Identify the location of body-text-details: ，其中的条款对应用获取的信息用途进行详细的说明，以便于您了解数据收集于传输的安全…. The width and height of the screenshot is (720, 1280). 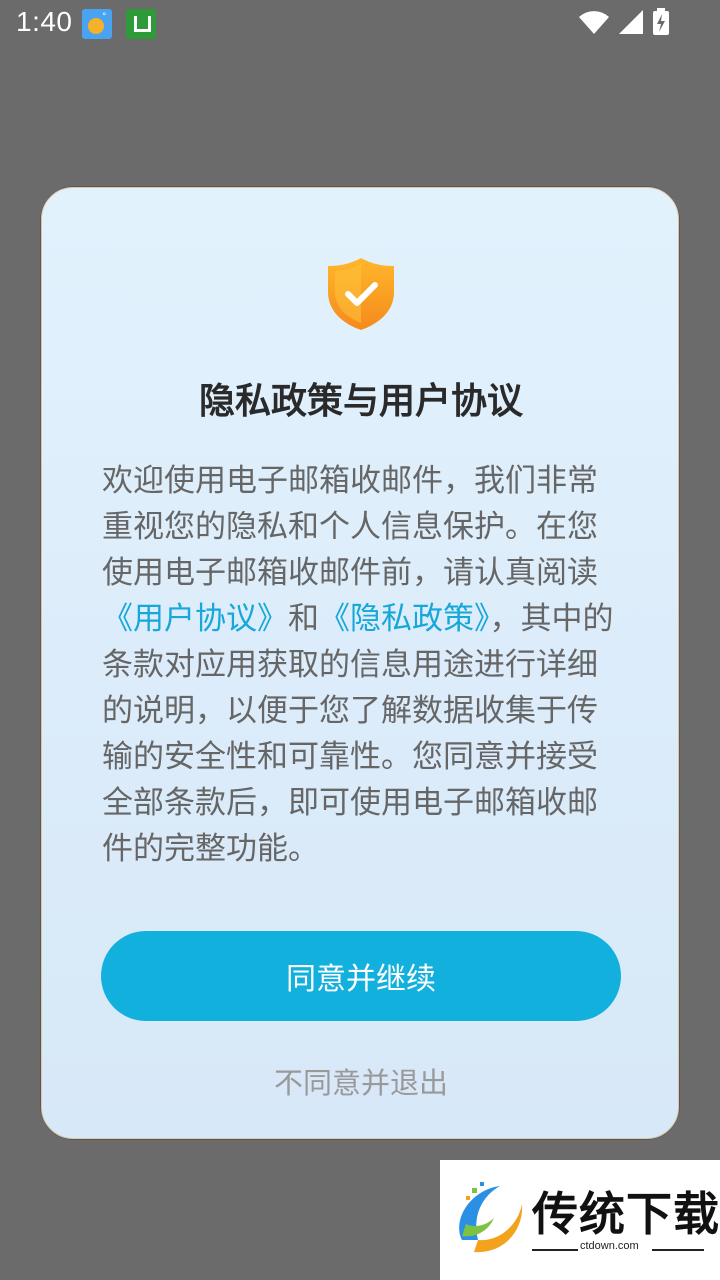
(358, 734).